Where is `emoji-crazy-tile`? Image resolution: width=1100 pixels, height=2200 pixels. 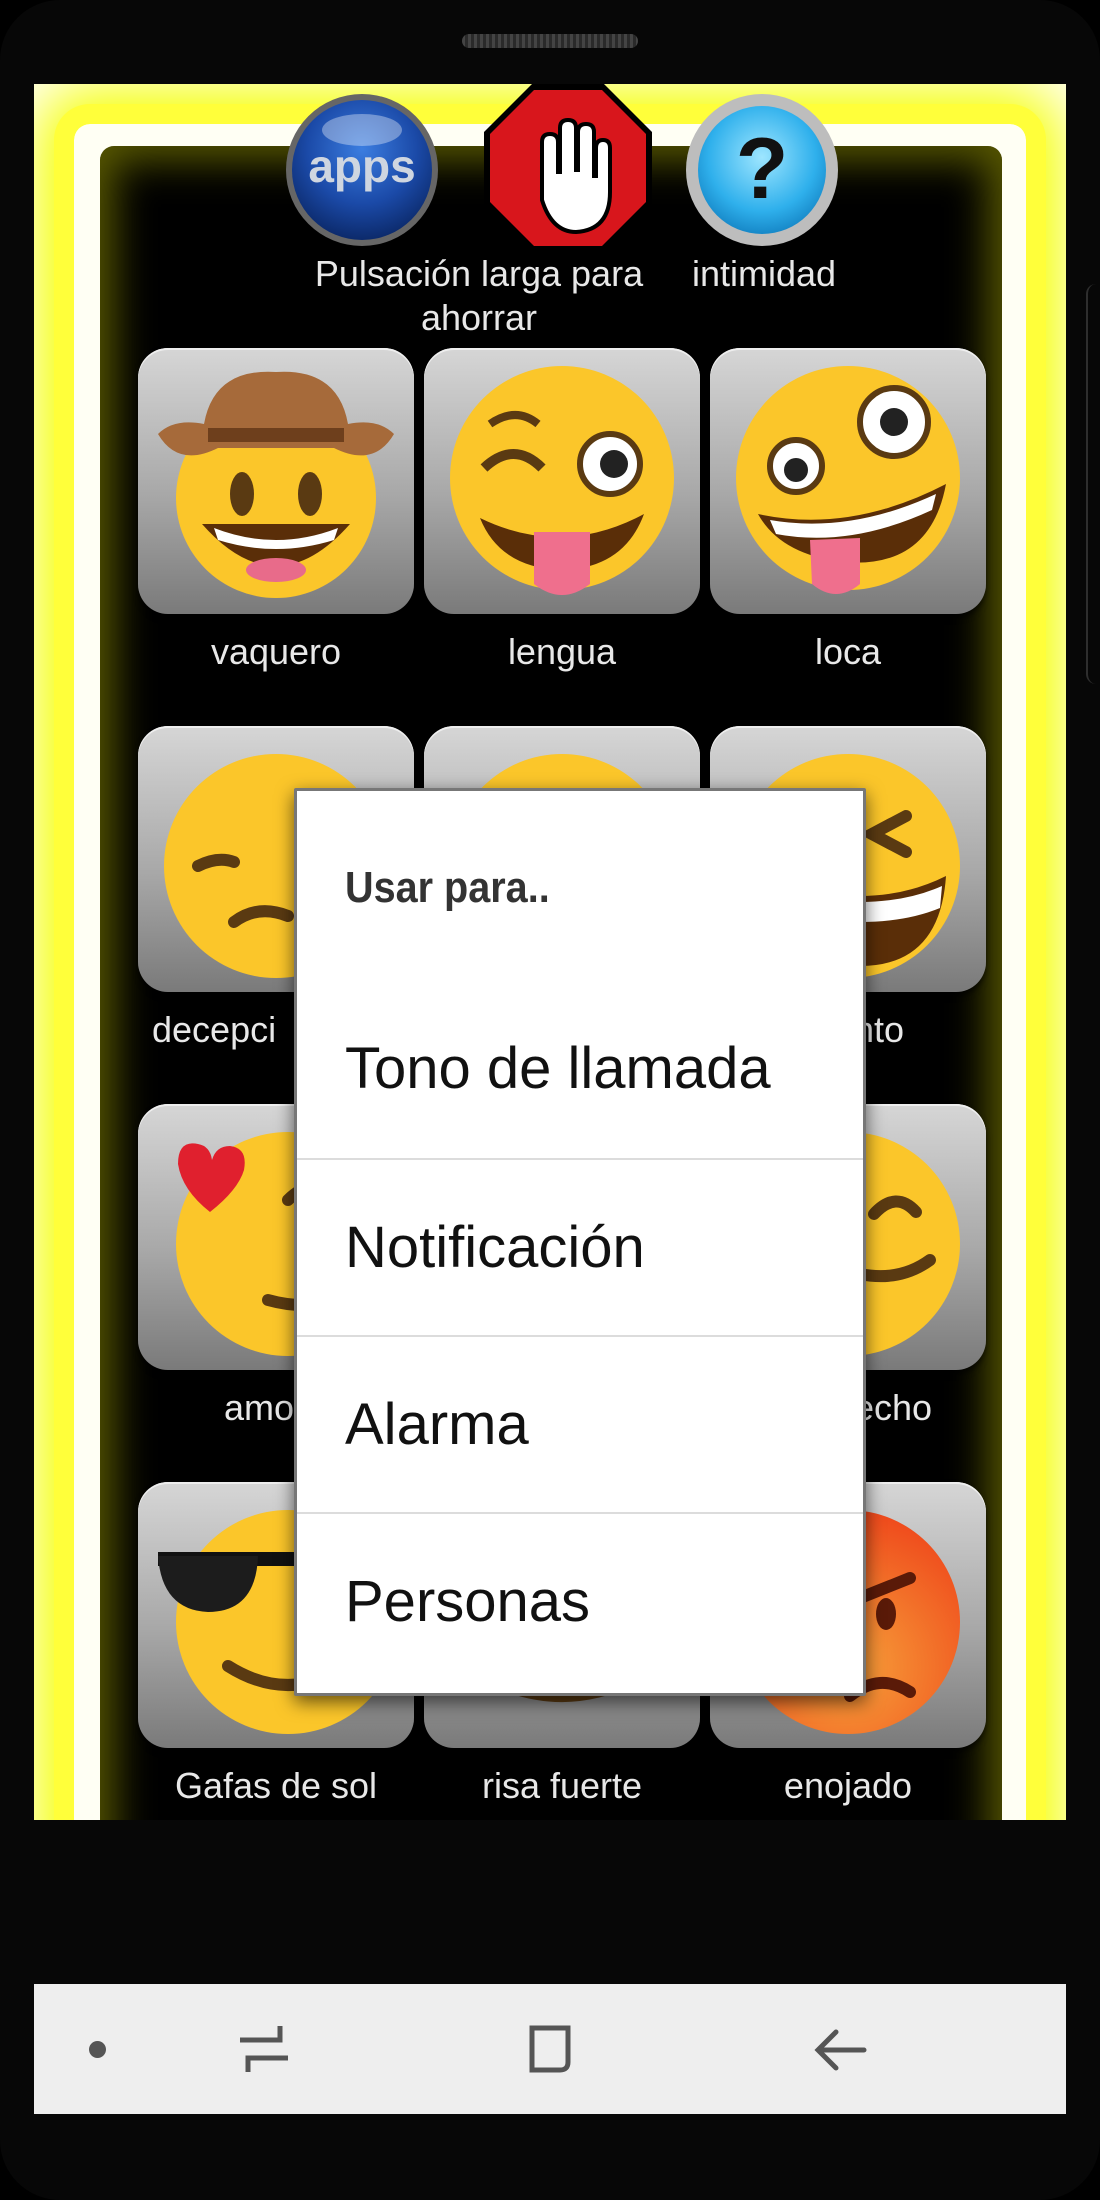
emoji-crazy-tile is located at coordinates (848, 481).